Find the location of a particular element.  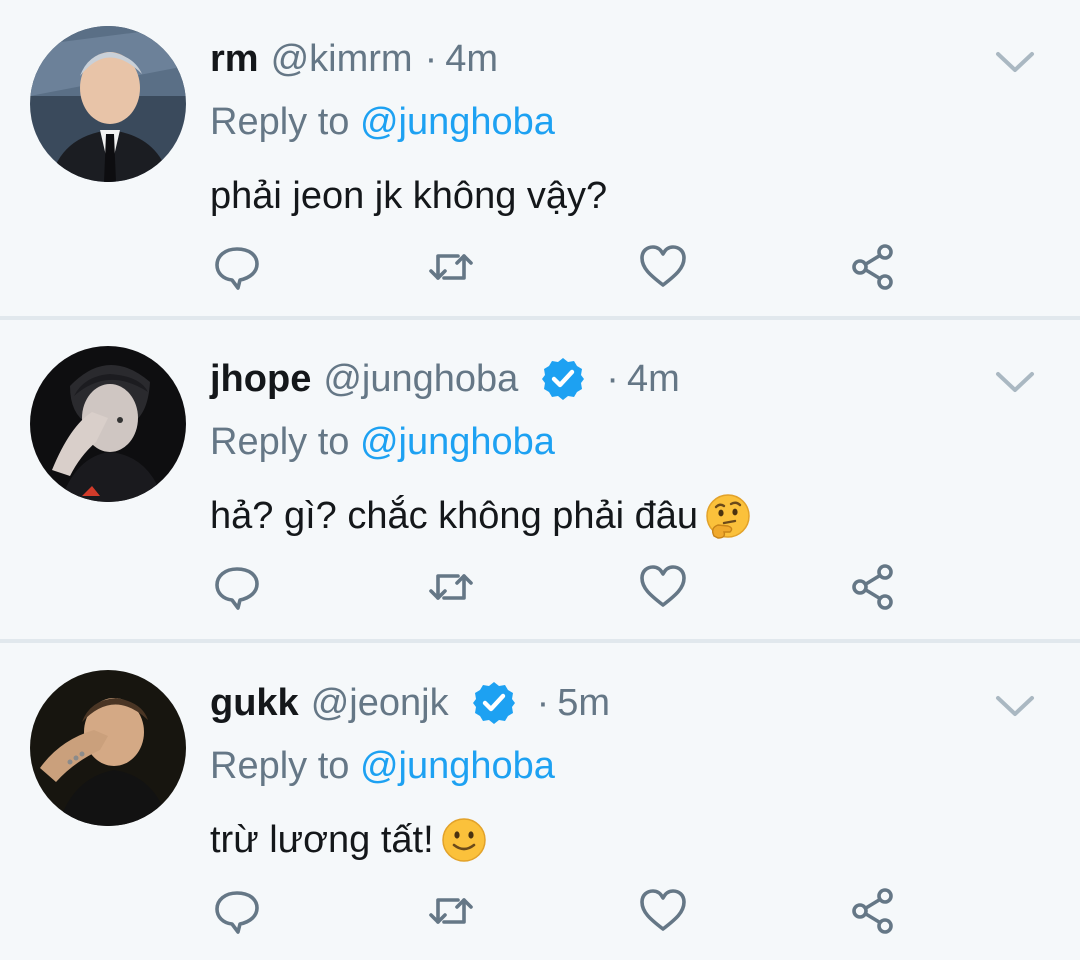

tweet-text: hả? gì? chắc không phải đâu is located at coordinates (481, 516).